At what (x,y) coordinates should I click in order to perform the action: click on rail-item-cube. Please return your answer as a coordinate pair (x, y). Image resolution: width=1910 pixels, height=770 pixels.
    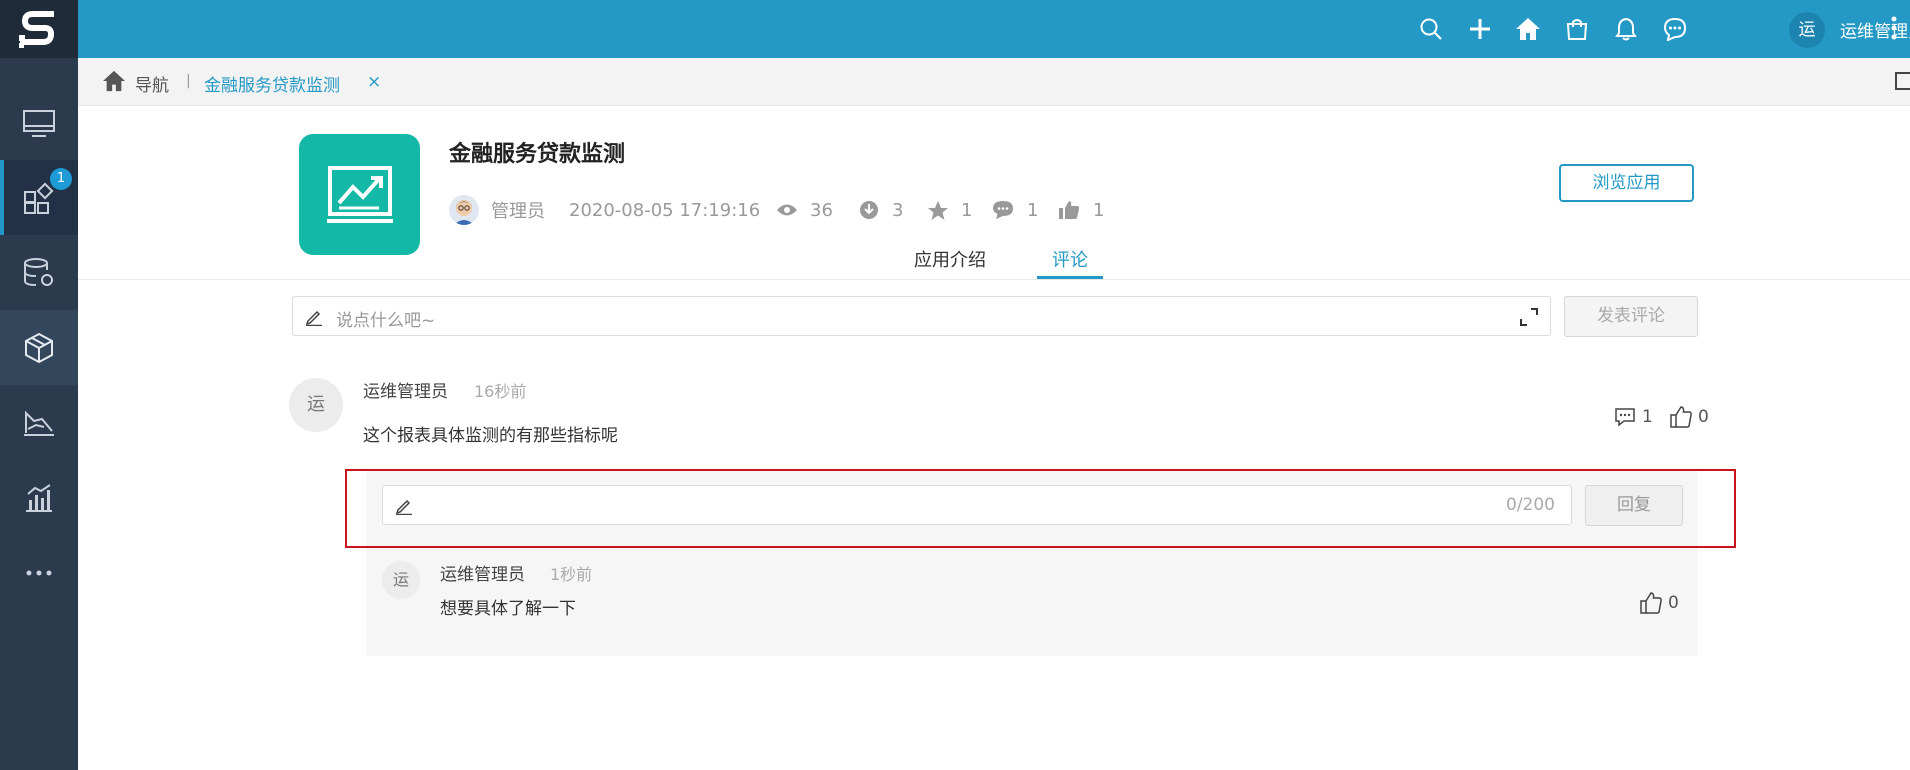
    Looking at the image, I should click on (39, 347).